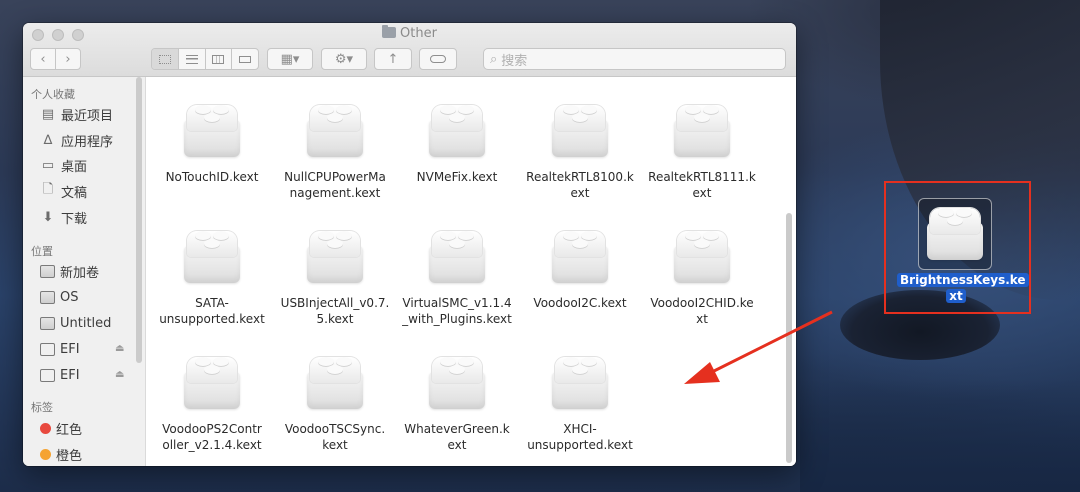  I want to click on forward-button: ›, so click(68, 59).